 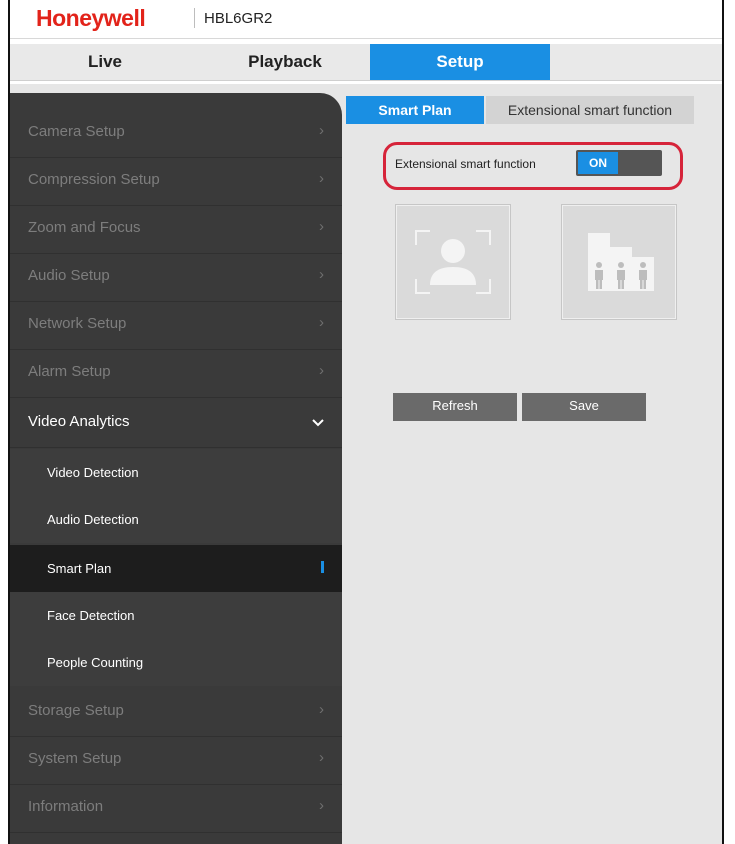 I want to click on sidebar-item-label: Audio Setup, so click(x=69, y=275).